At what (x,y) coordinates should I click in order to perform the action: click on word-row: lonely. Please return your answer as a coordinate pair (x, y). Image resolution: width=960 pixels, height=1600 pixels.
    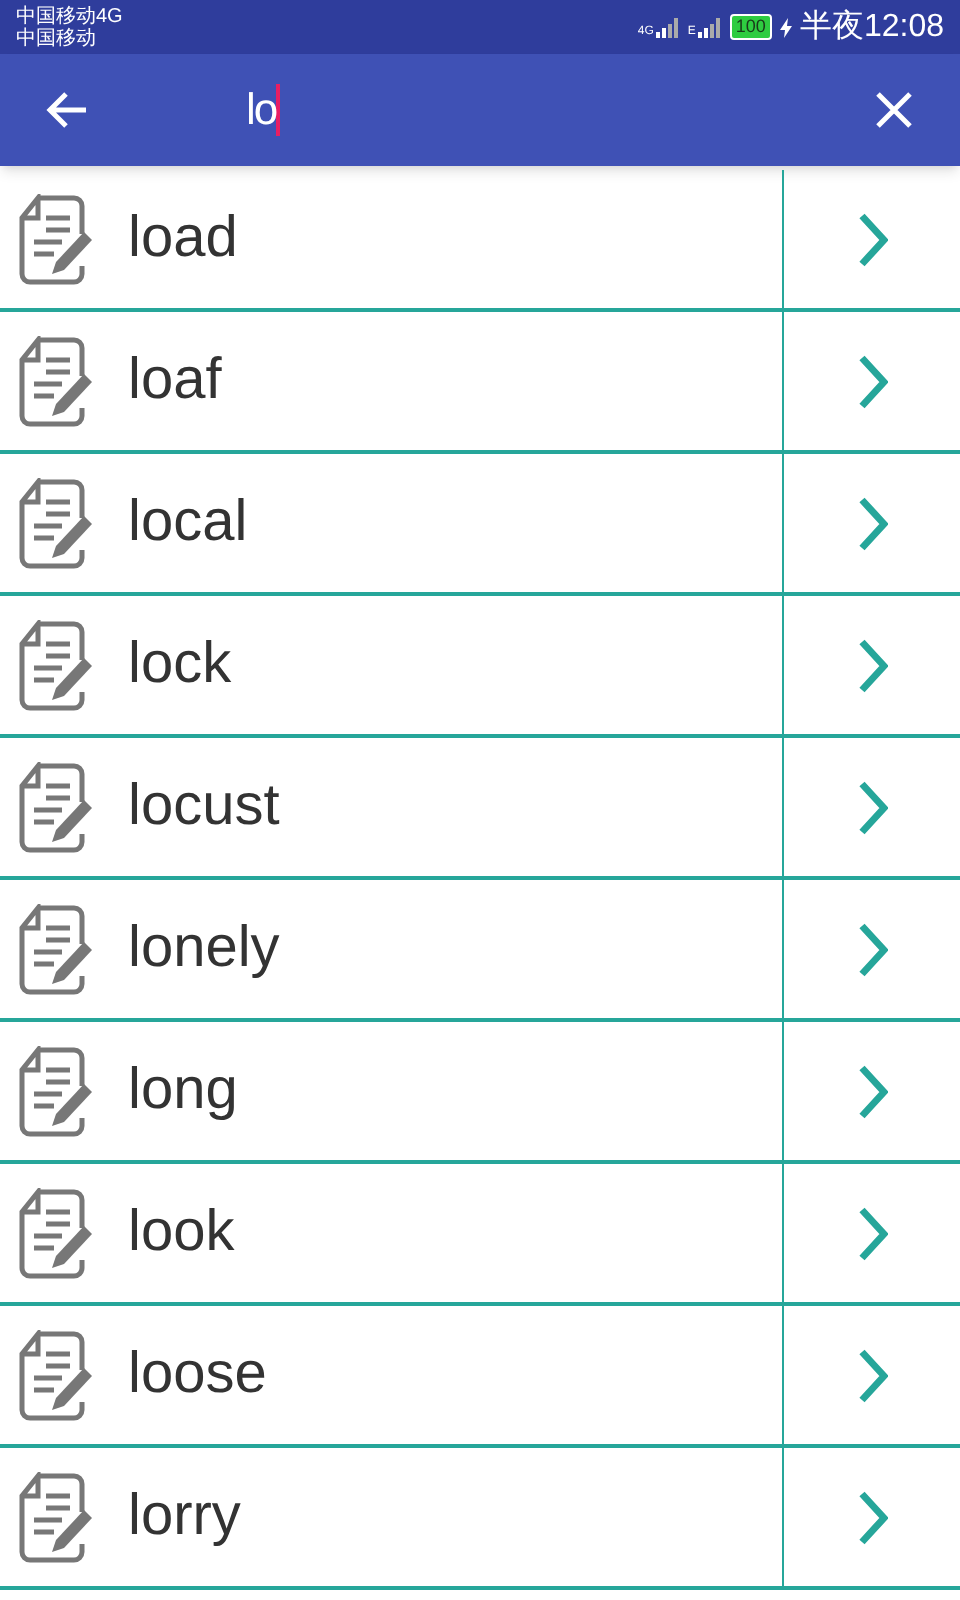
    Looking at the image, I should click on (392, 949).